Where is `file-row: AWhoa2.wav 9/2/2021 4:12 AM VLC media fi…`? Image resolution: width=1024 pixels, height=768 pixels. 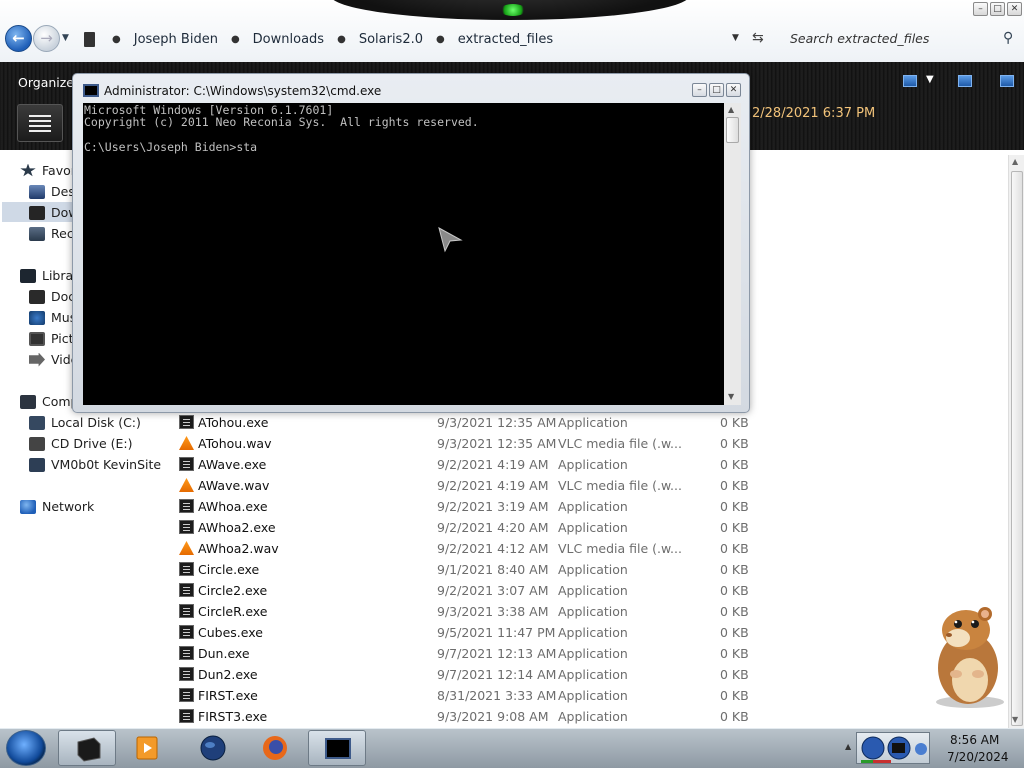 file-row: AWhoa2.wav 9/2/2021 4:12 AM VLC media fi… is located at coordinates (466, 548).